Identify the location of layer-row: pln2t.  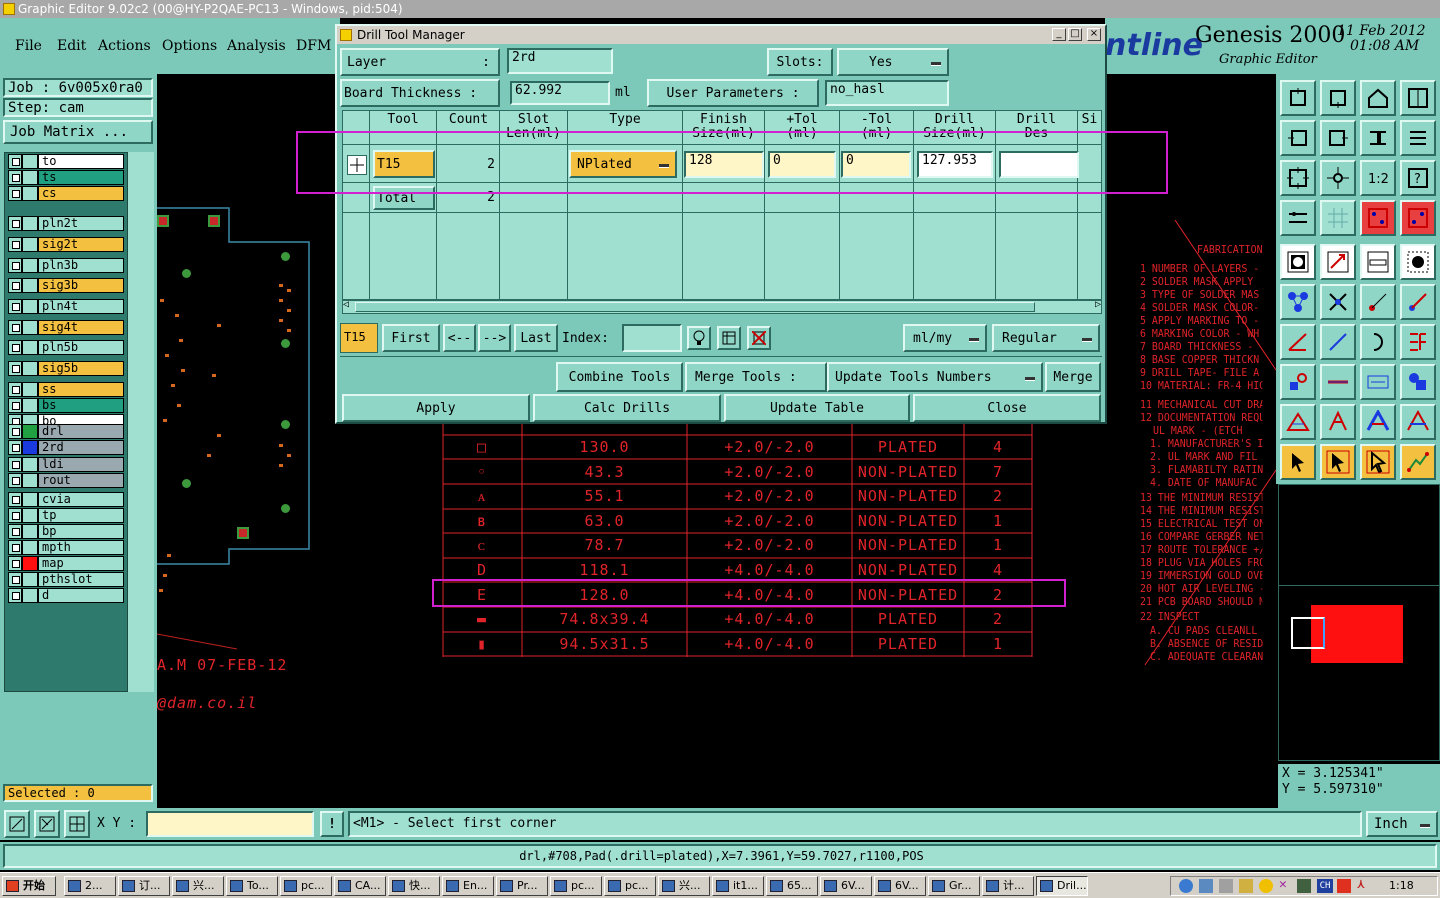
(66, 224).